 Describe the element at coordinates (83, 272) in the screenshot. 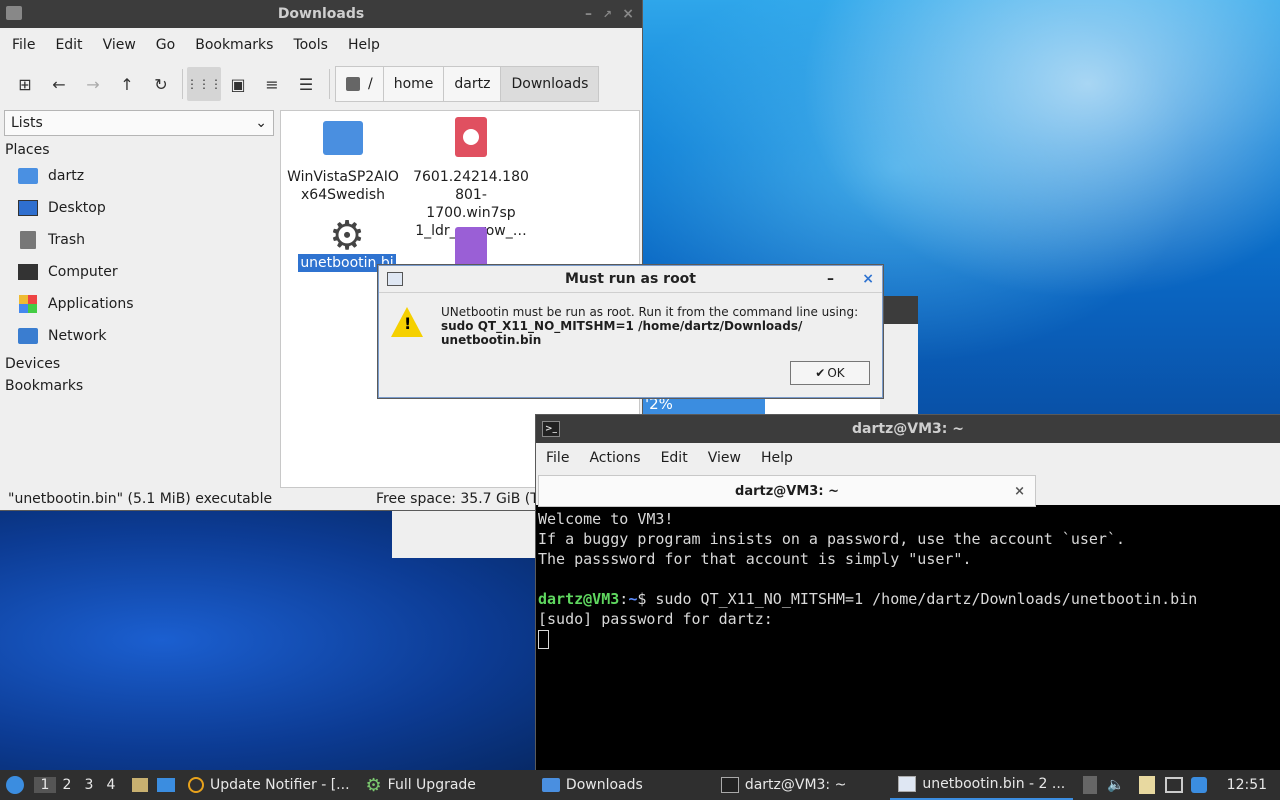

I see `sidebar-item-label: Computer` at that location.